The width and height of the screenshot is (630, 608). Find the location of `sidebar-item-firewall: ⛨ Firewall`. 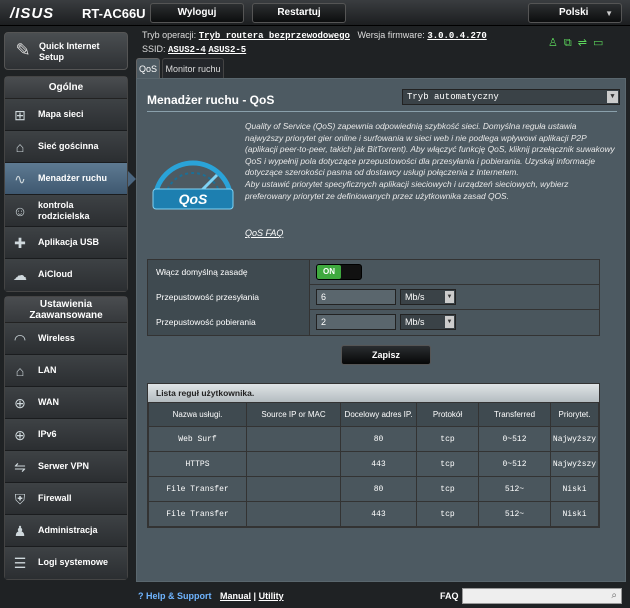

sidebar-item-firewall: ⛨ Firewall is located at coordinates (66, 499).